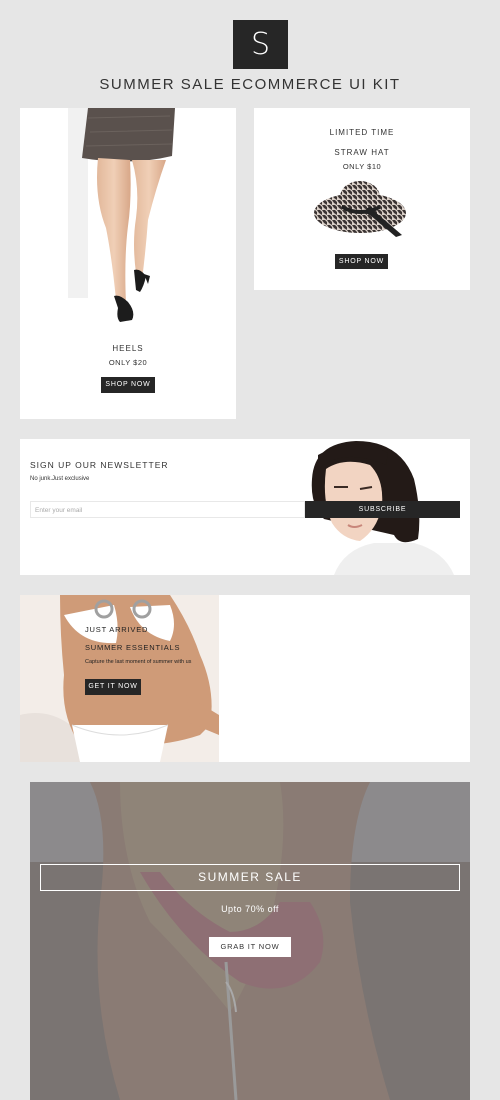  I want to click on grab-it-now-button: GRAB IT NOW, so click(250, 947).